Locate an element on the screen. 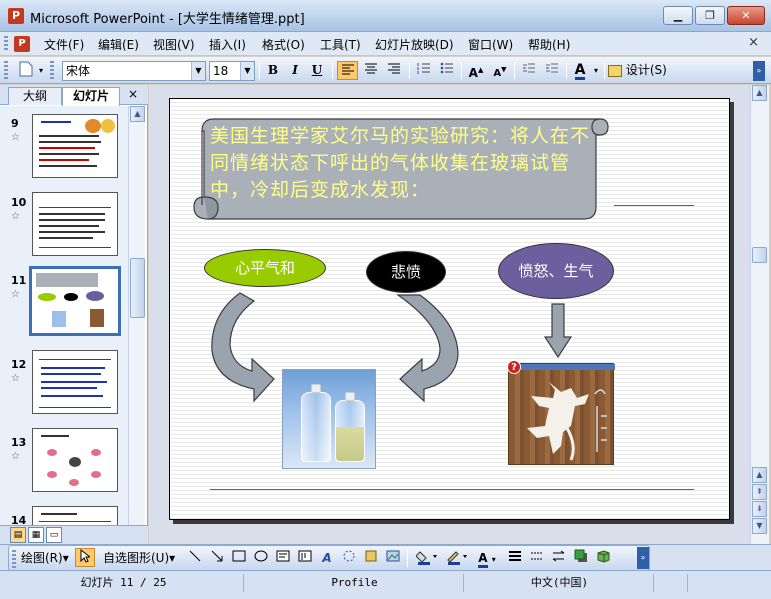  menu-file: 文件(F) is located at coordinates (64, 44).